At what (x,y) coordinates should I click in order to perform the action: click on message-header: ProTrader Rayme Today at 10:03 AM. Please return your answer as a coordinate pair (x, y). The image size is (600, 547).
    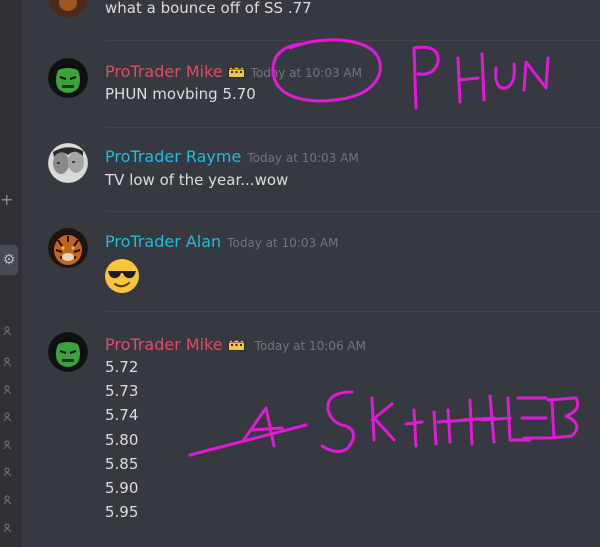
    Looking at the image, I should click on (232, 156).